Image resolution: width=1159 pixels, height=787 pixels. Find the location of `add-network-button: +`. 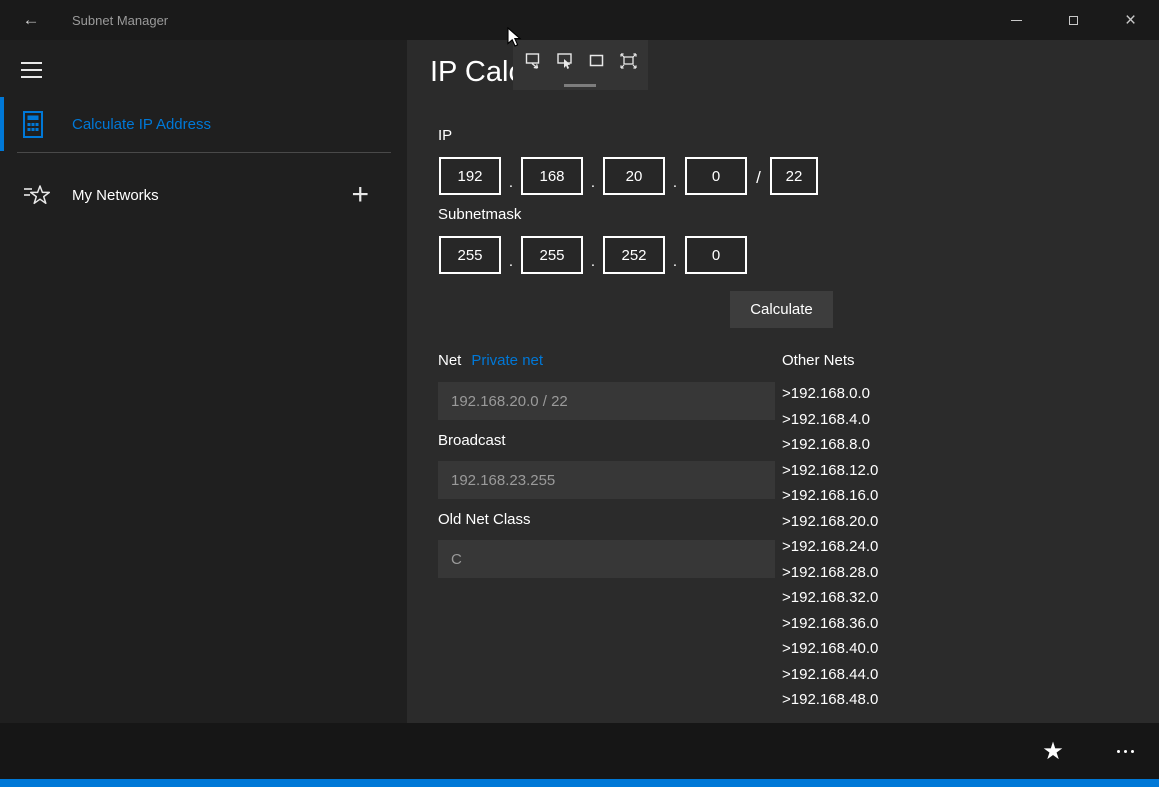

add-network-button: + is located at coordinates (360, 195).